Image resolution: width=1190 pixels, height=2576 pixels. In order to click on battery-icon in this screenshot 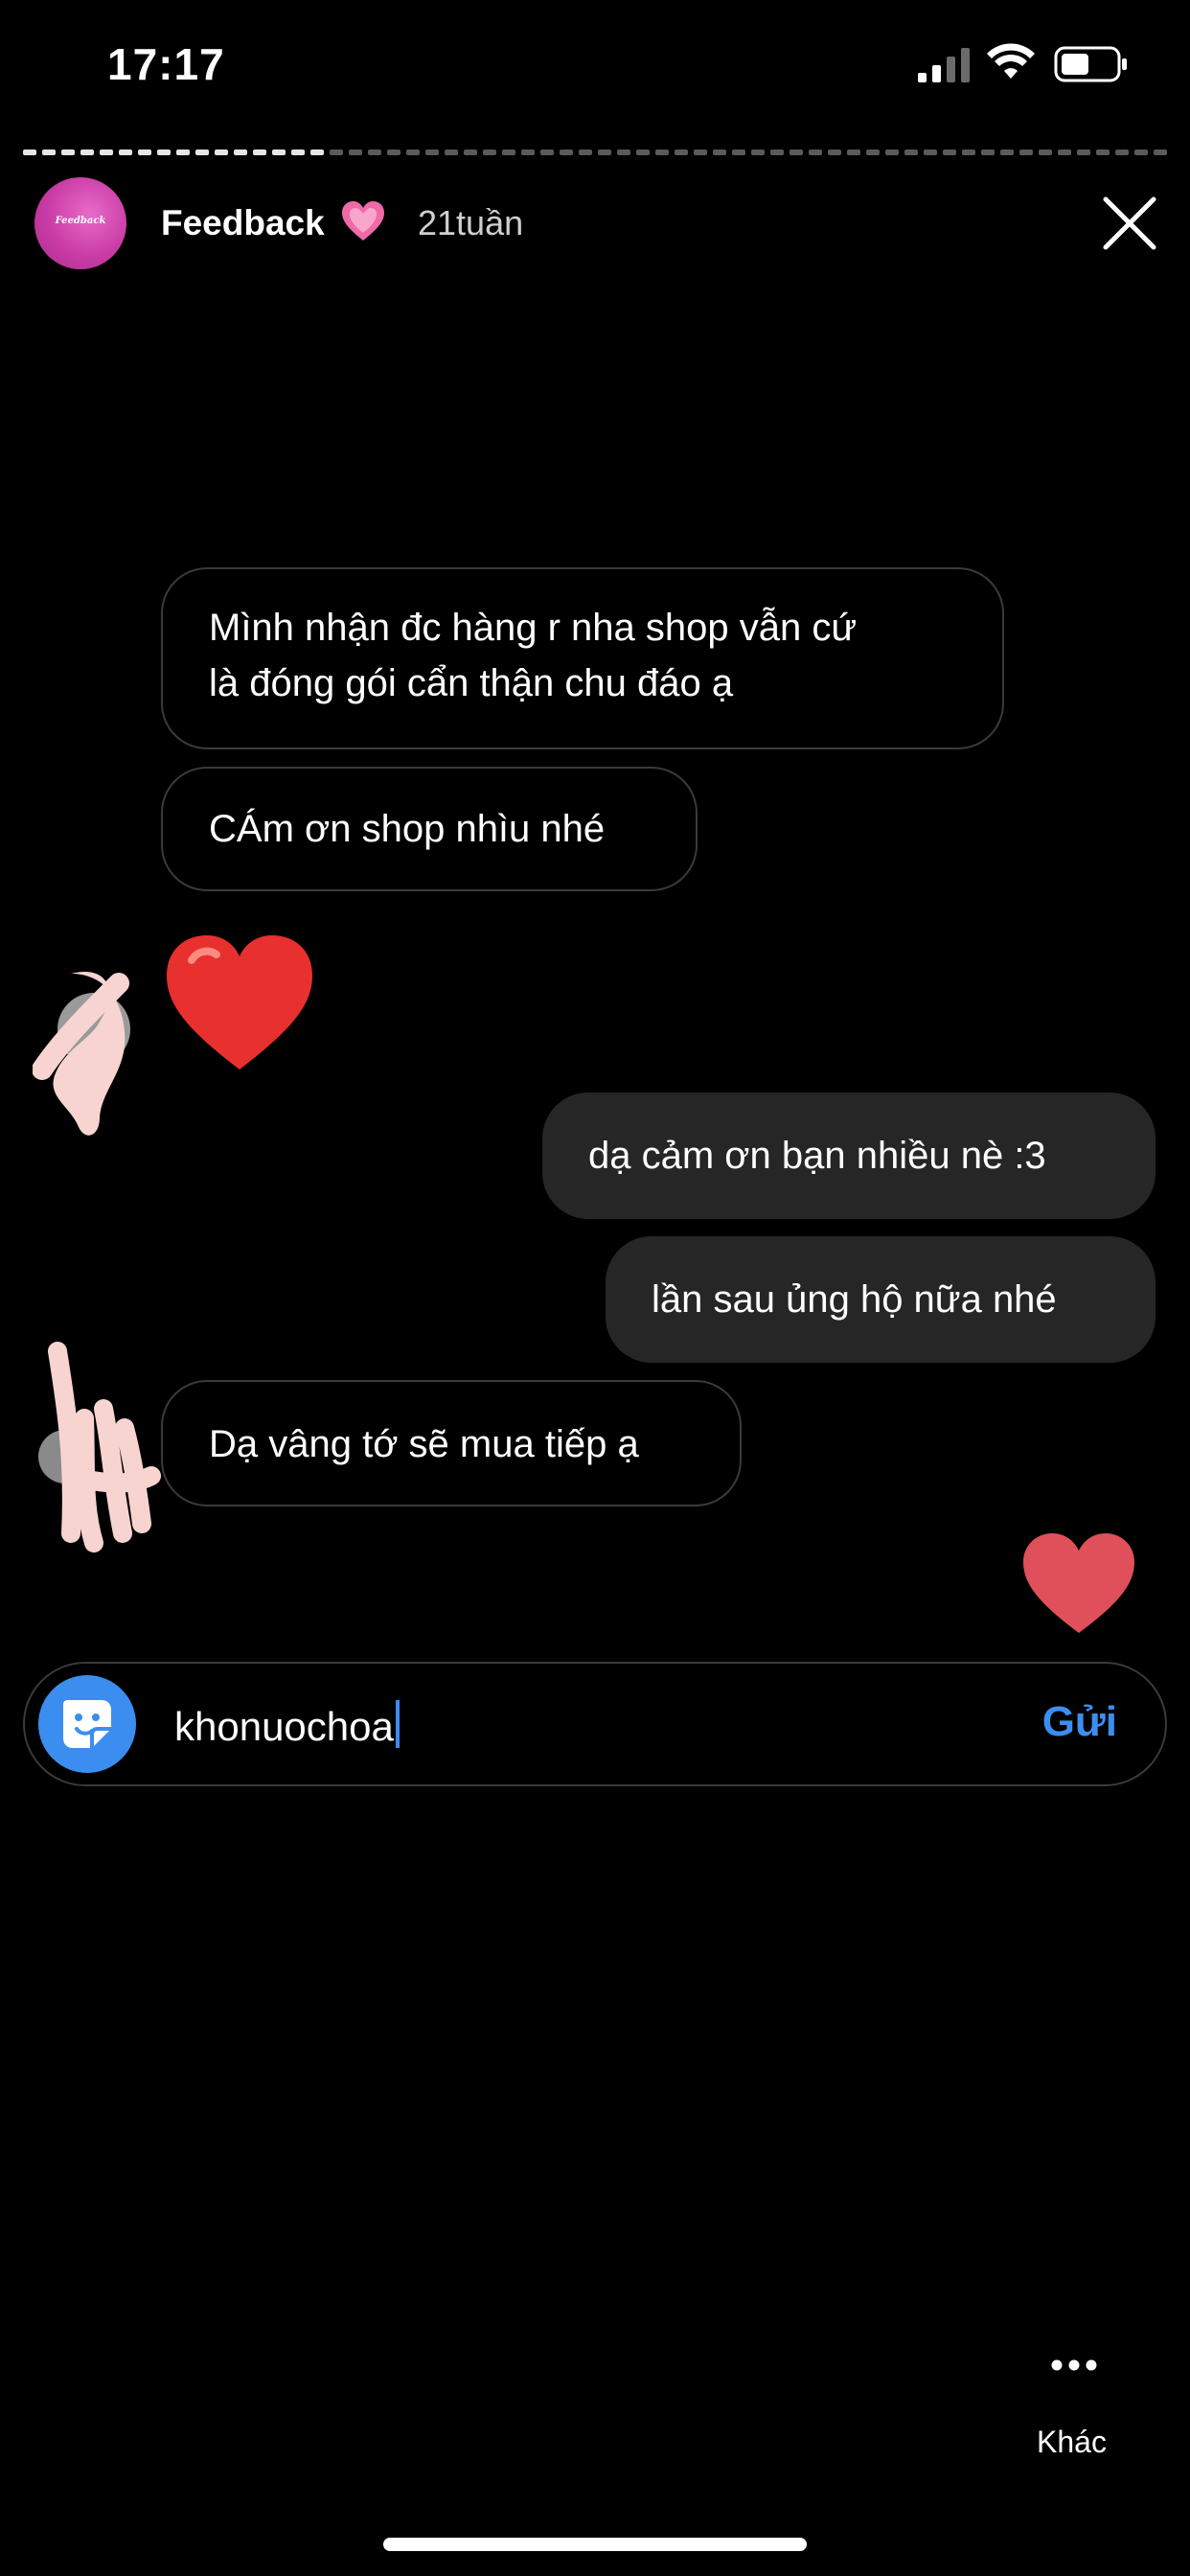, I will do `click(1091, 64)`.